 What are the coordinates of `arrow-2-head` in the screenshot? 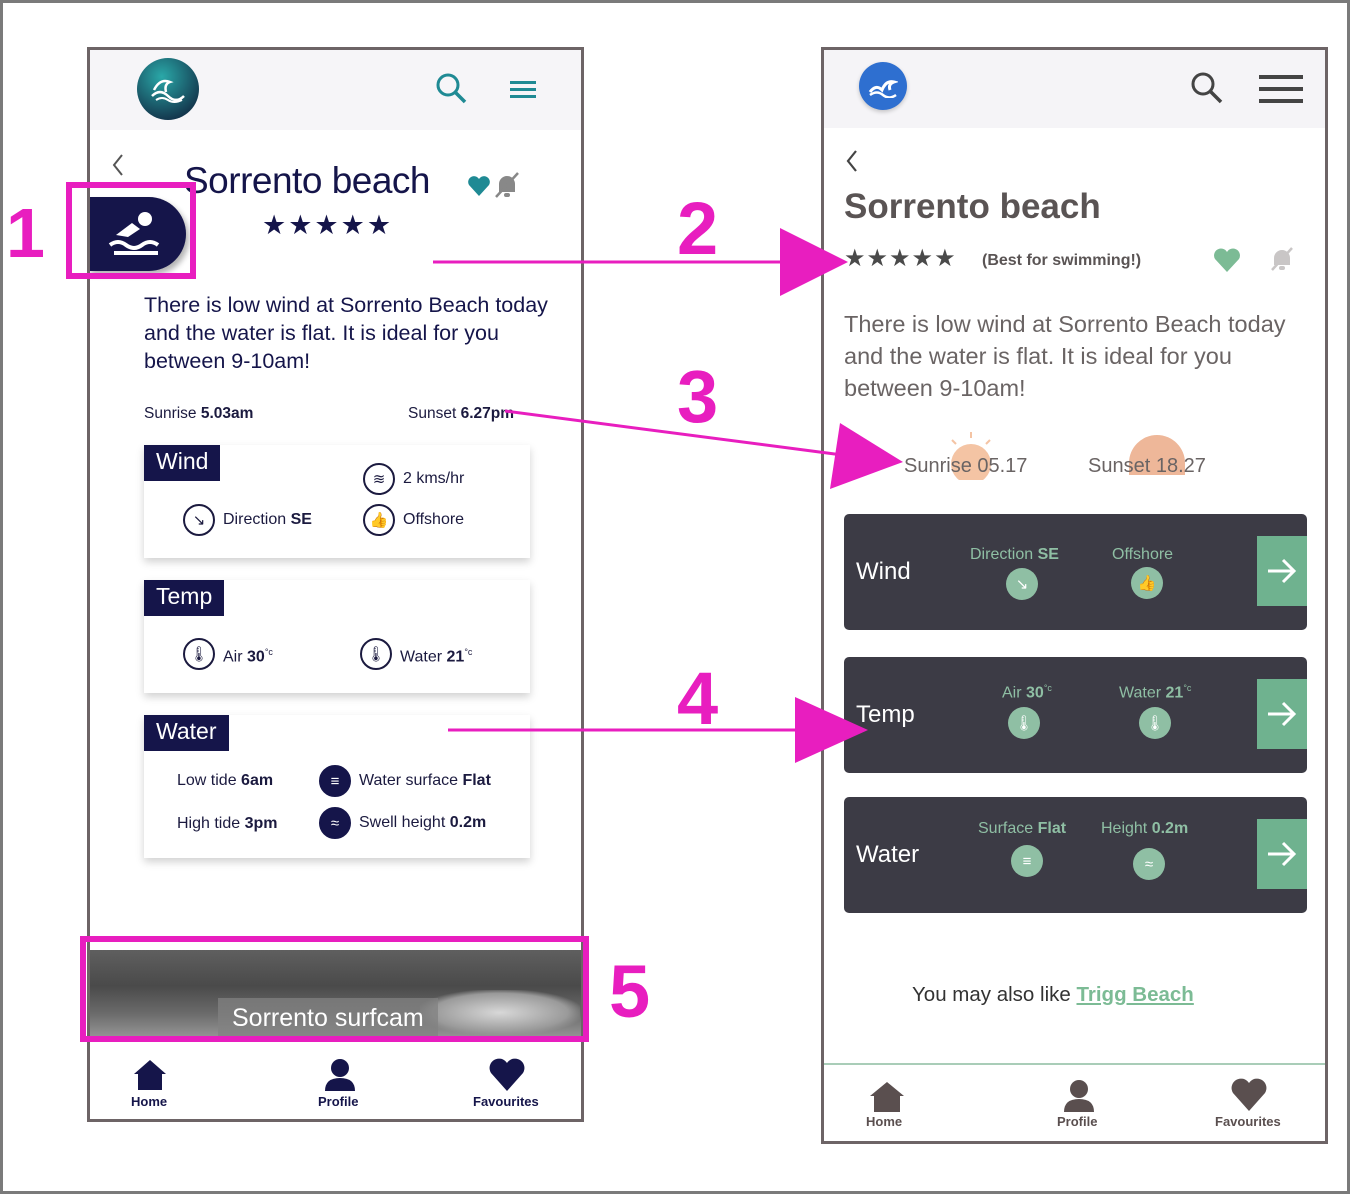 It's located at (814, 262).